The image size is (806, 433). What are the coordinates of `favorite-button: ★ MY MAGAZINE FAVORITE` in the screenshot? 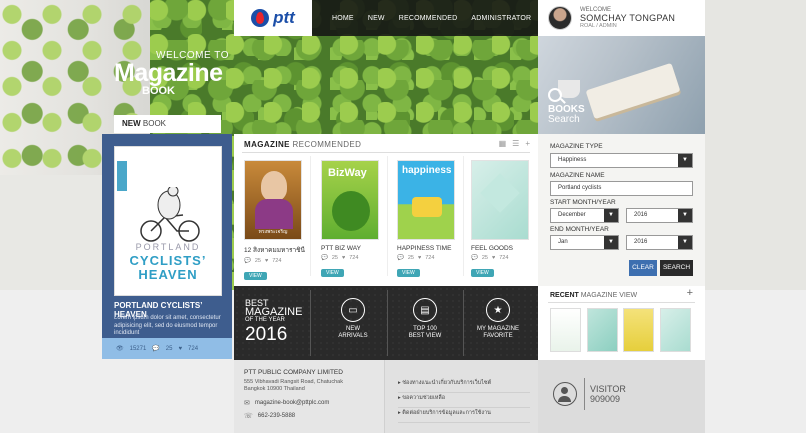 It's located at (498, 319).